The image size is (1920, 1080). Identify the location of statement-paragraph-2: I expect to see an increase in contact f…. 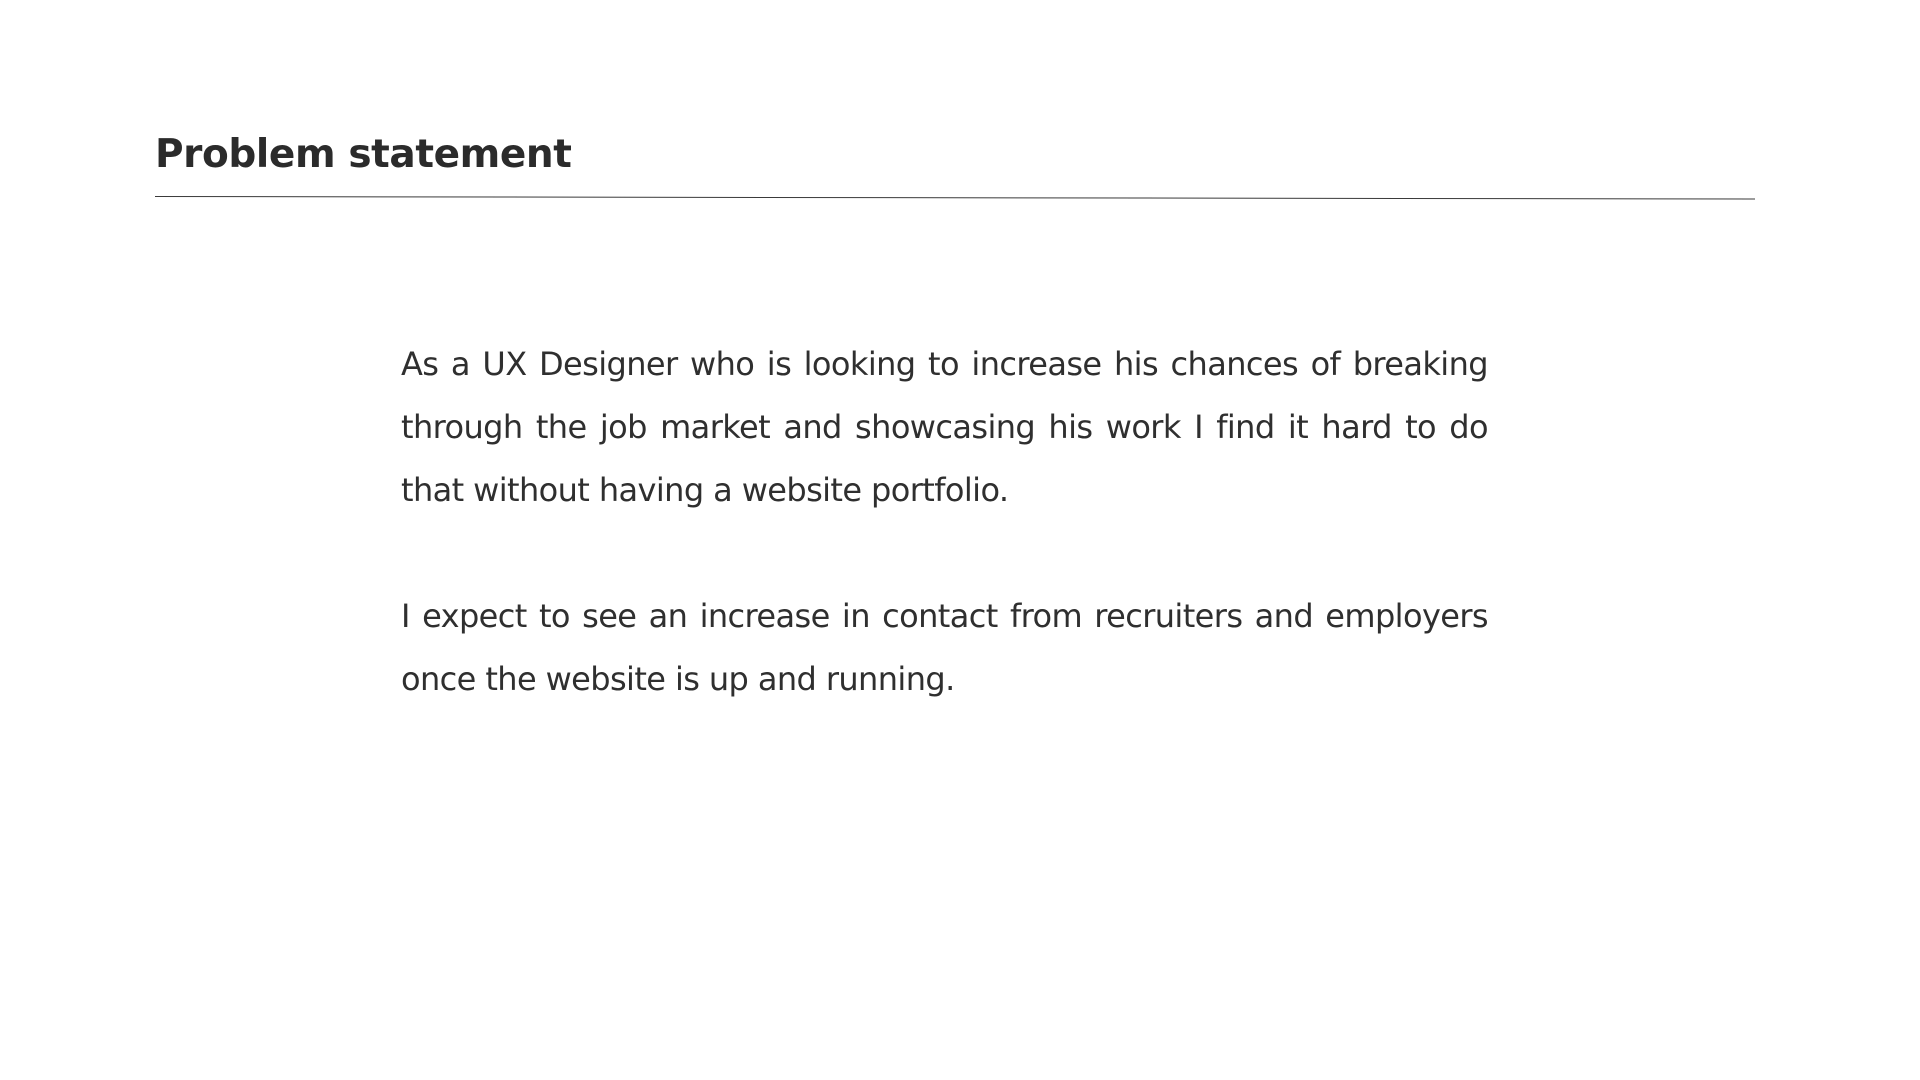
(945, 647).